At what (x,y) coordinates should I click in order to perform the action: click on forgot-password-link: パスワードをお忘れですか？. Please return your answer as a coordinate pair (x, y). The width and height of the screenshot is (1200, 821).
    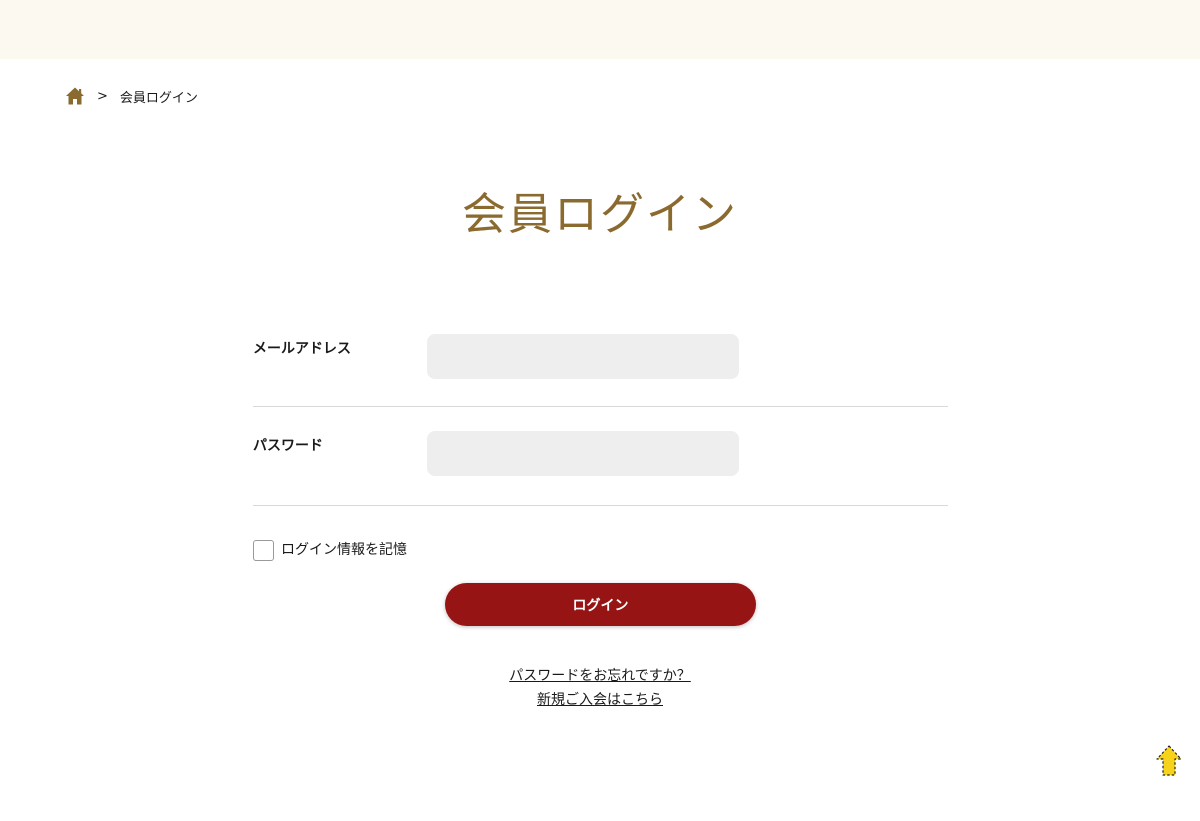
    Looking at the image, I should click on (600, 676).